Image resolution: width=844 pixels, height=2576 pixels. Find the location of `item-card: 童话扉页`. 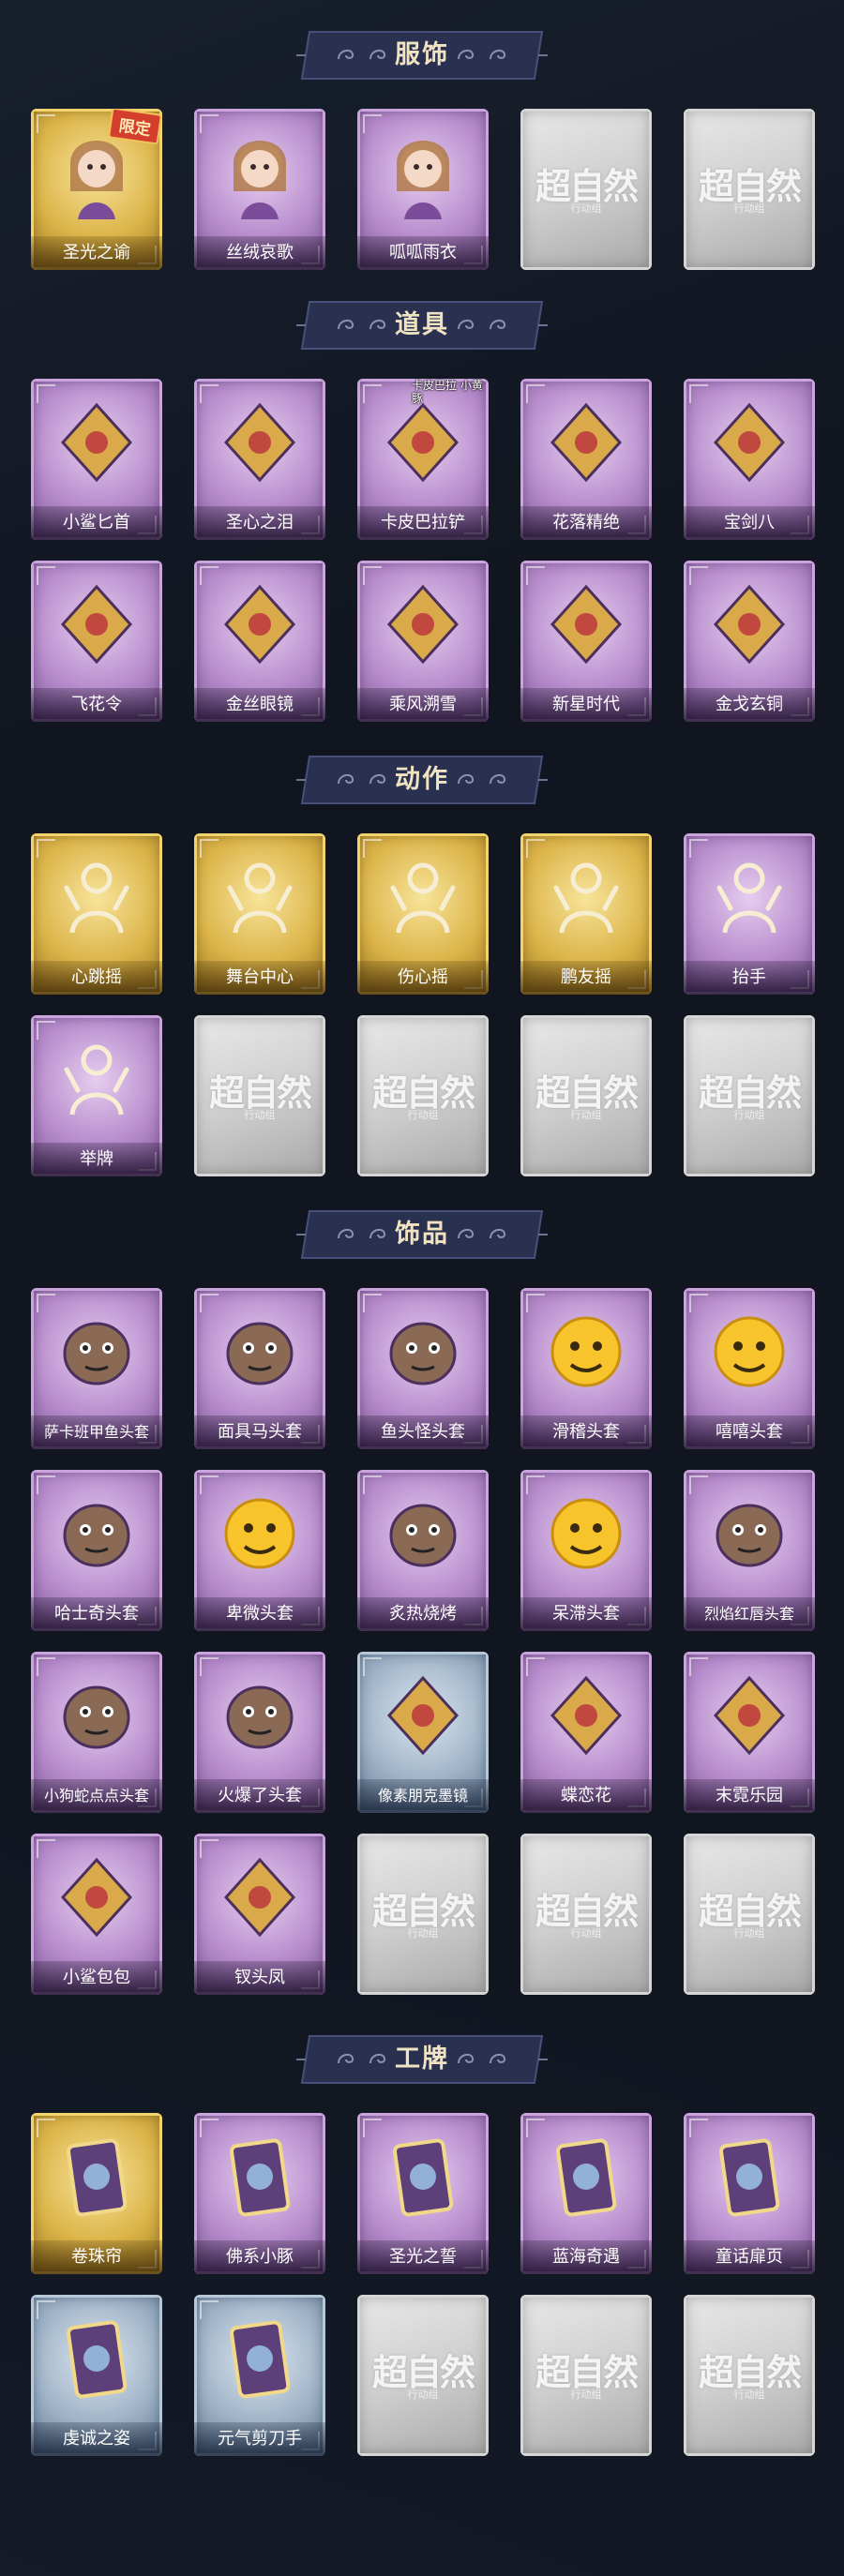

item-card: 童话扉页 is located at coordinates (749, 2193).